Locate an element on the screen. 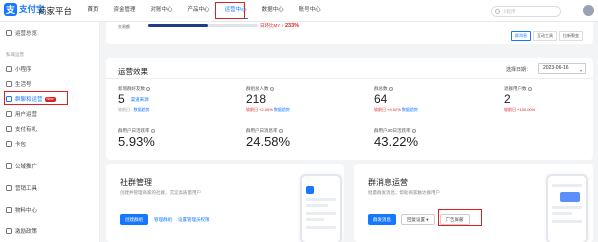 The height and width of the screenshot is (242, 598). sidebar-item-label: 运营总览 is located at coordinates (26, 34).